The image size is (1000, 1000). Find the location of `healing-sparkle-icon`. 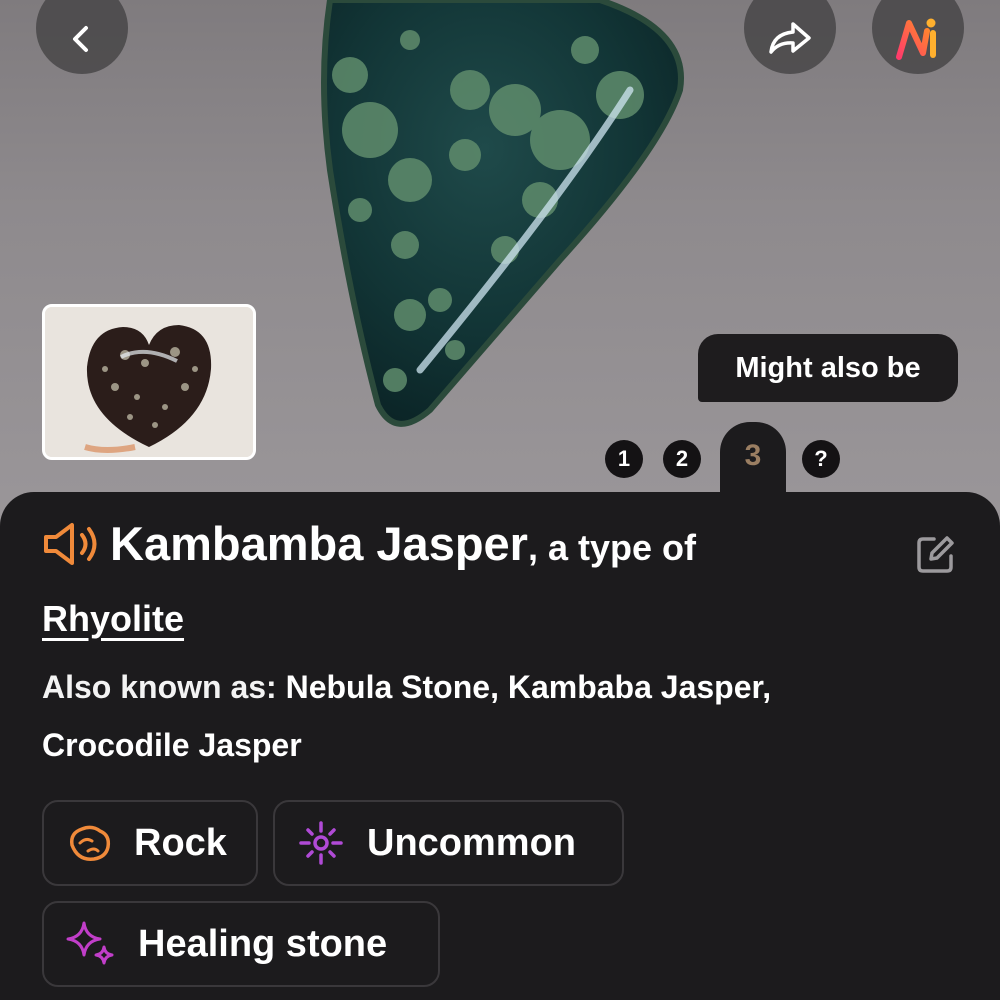

healing-sparkle-icon is located at coordinates (91, 944).